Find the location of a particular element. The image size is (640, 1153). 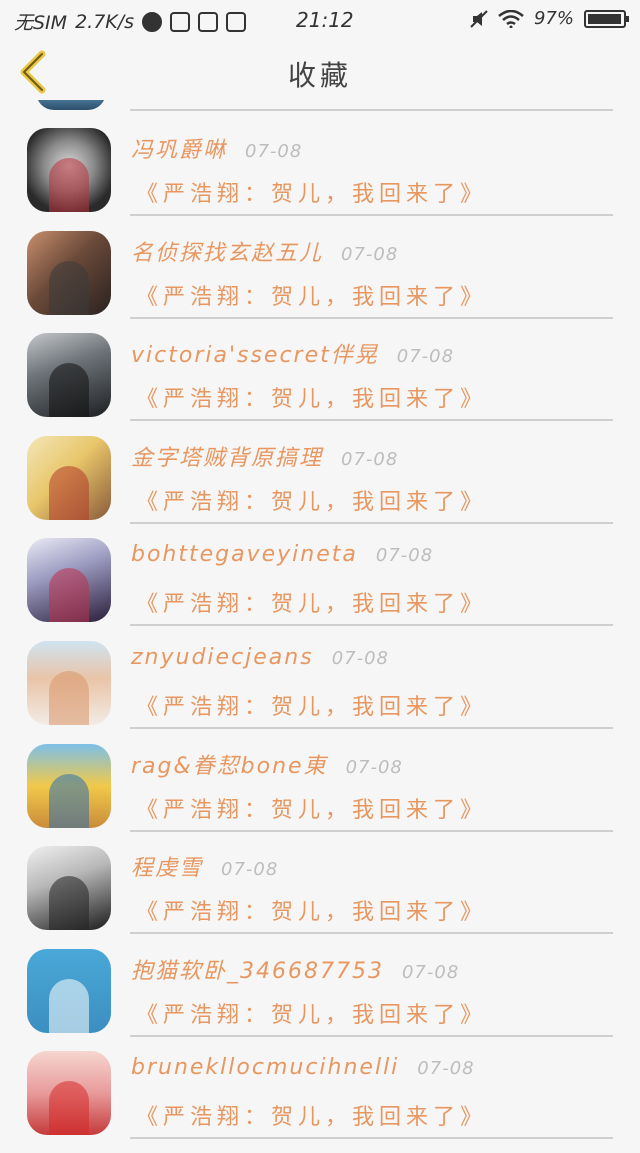

item-header: bruneklloсmucihnelli 07-08 is located at coordinates (303, 1067).